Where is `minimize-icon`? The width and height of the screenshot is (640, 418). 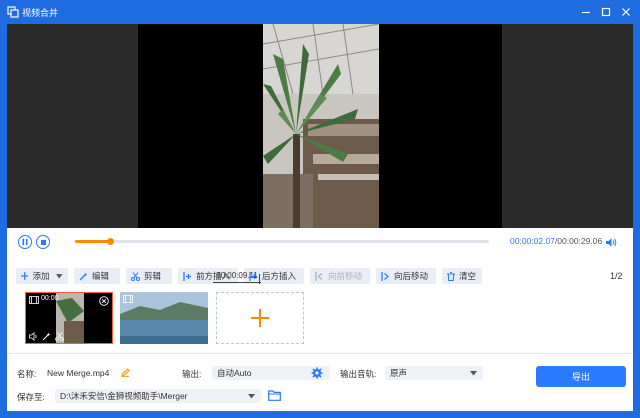
minimize-icon is located at coordinates (586, 12).